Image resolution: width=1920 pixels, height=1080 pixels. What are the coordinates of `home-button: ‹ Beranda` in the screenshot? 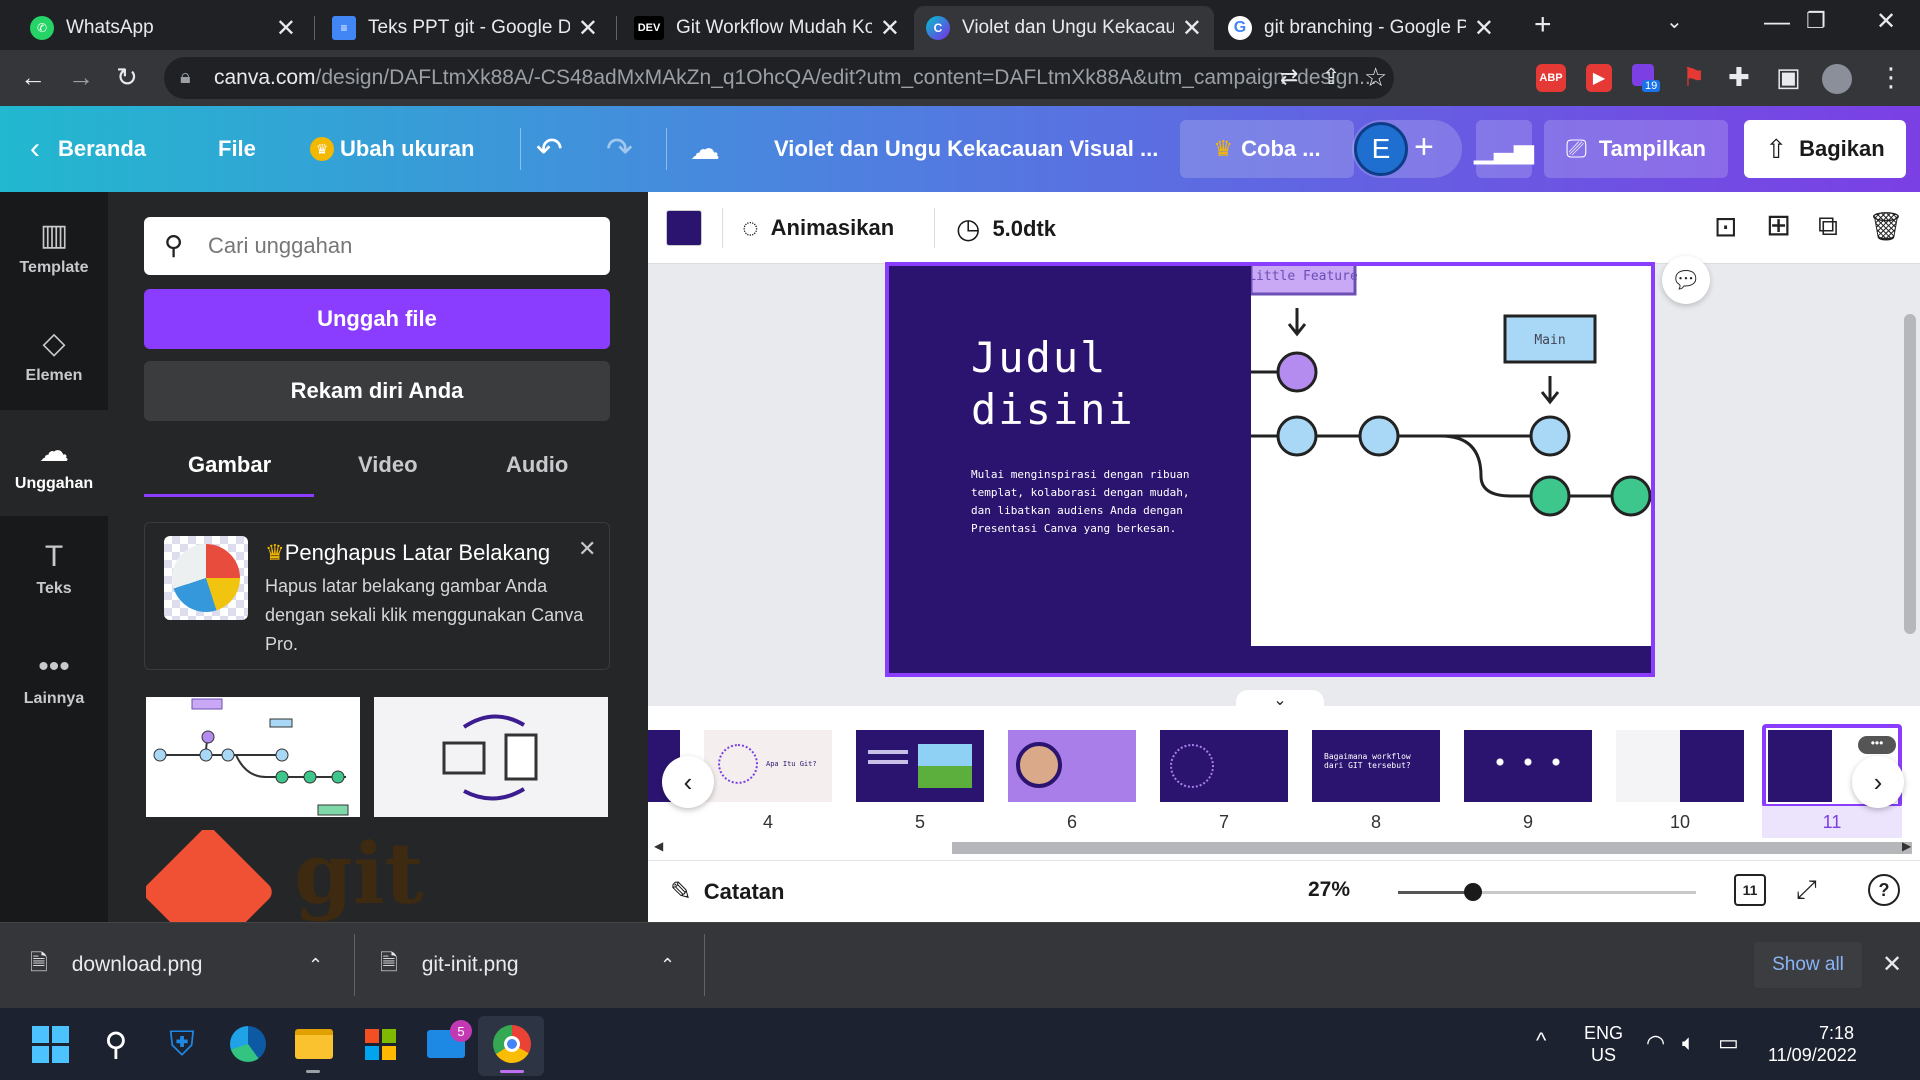 It's located at (88, 149).